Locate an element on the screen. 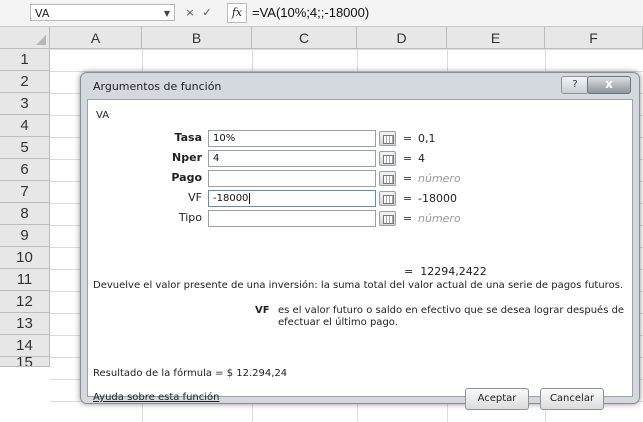  formula-result: Resultado de la fórmula = $ 12.294,24 is located at coordinates (190, 373).